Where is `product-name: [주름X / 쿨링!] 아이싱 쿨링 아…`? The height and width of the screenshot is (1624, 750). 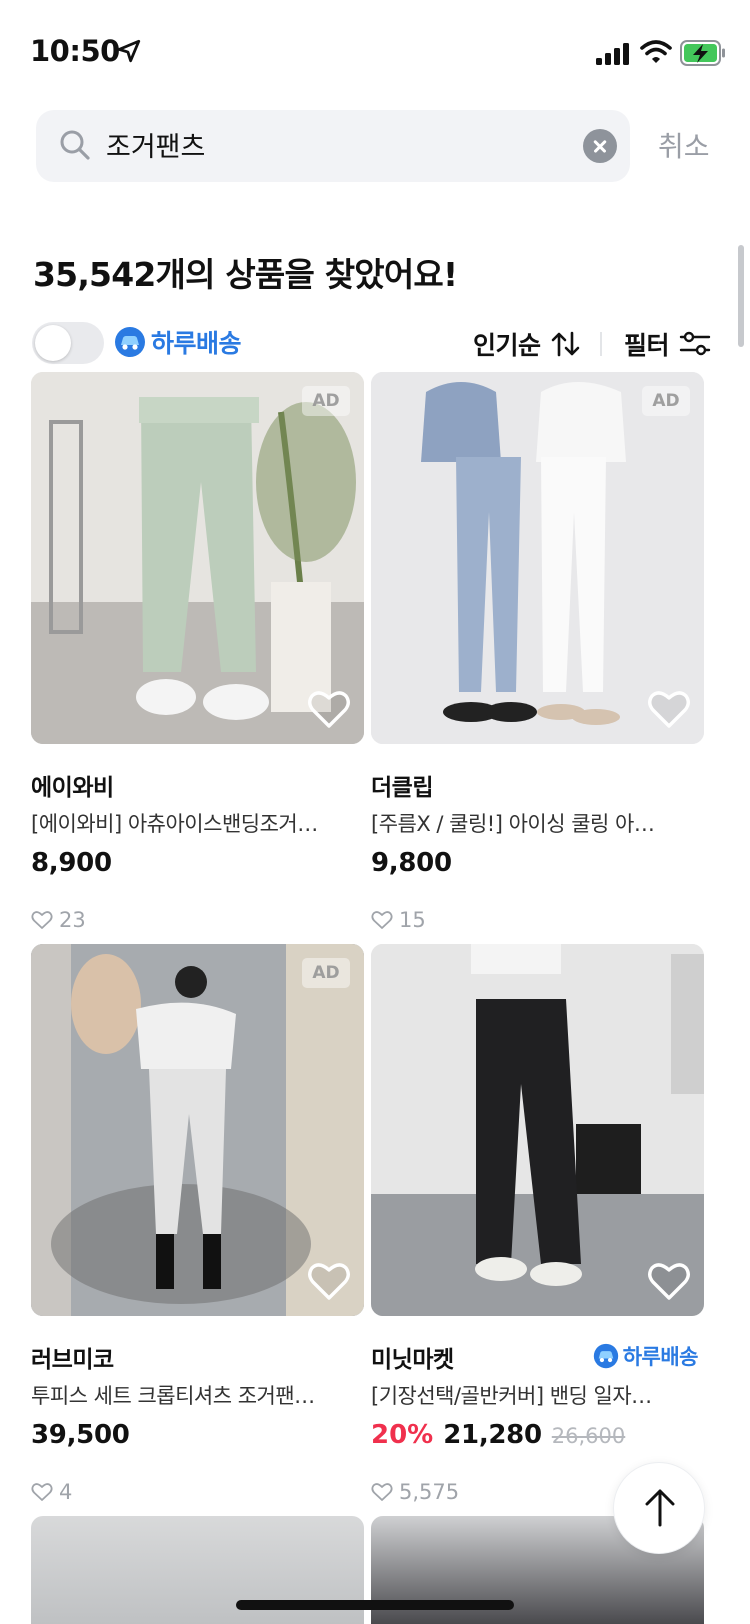
product-name: [주름X / 쿨링!] 아이싱 쿨링 아… is located at coordinates (513, 824).